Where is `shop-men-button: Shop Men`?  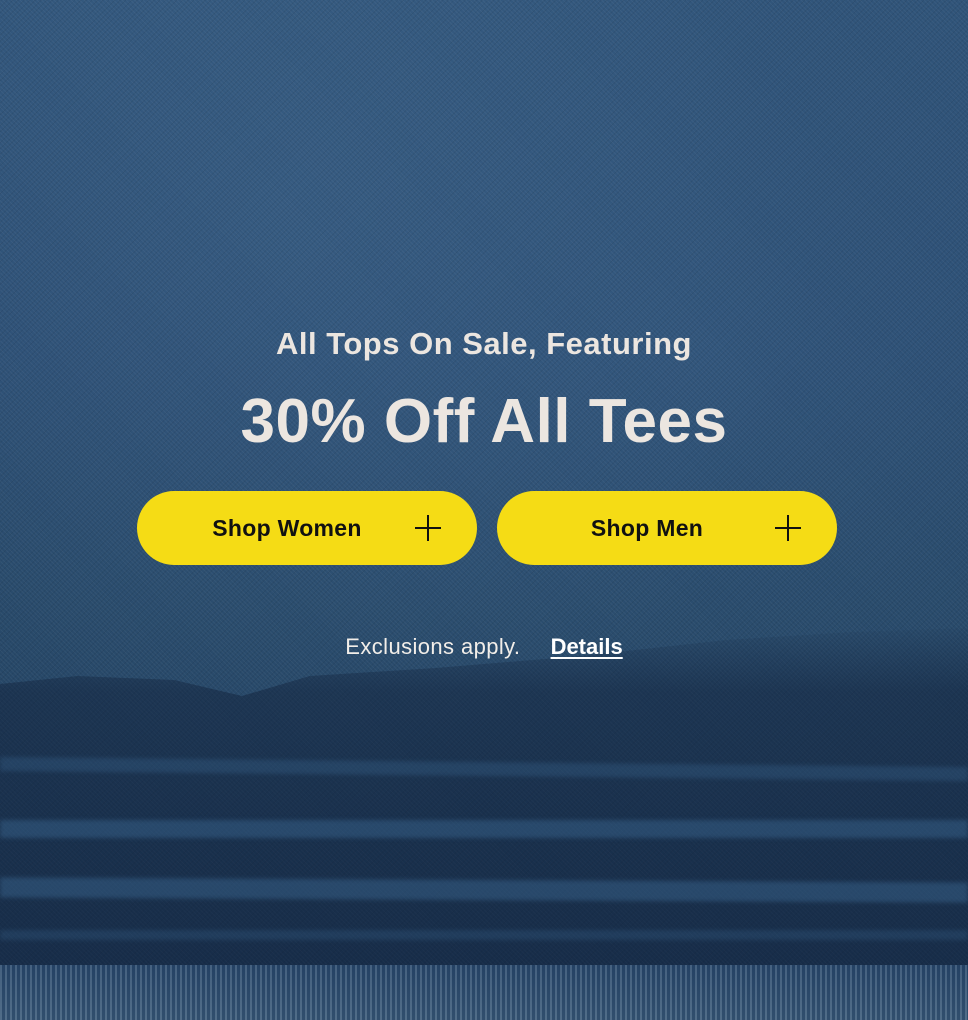
shop-men-button: Shop Men is located at coordinates (667, 528).